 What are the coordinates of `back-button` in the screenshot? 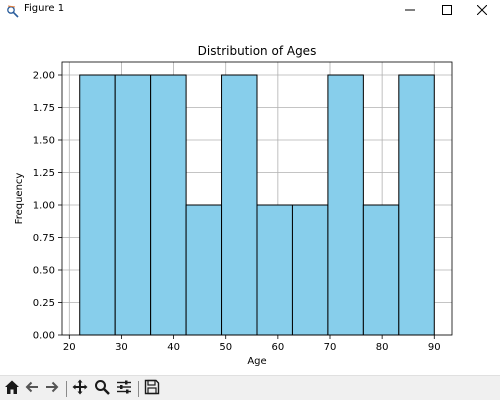 It's located at (32, 389).